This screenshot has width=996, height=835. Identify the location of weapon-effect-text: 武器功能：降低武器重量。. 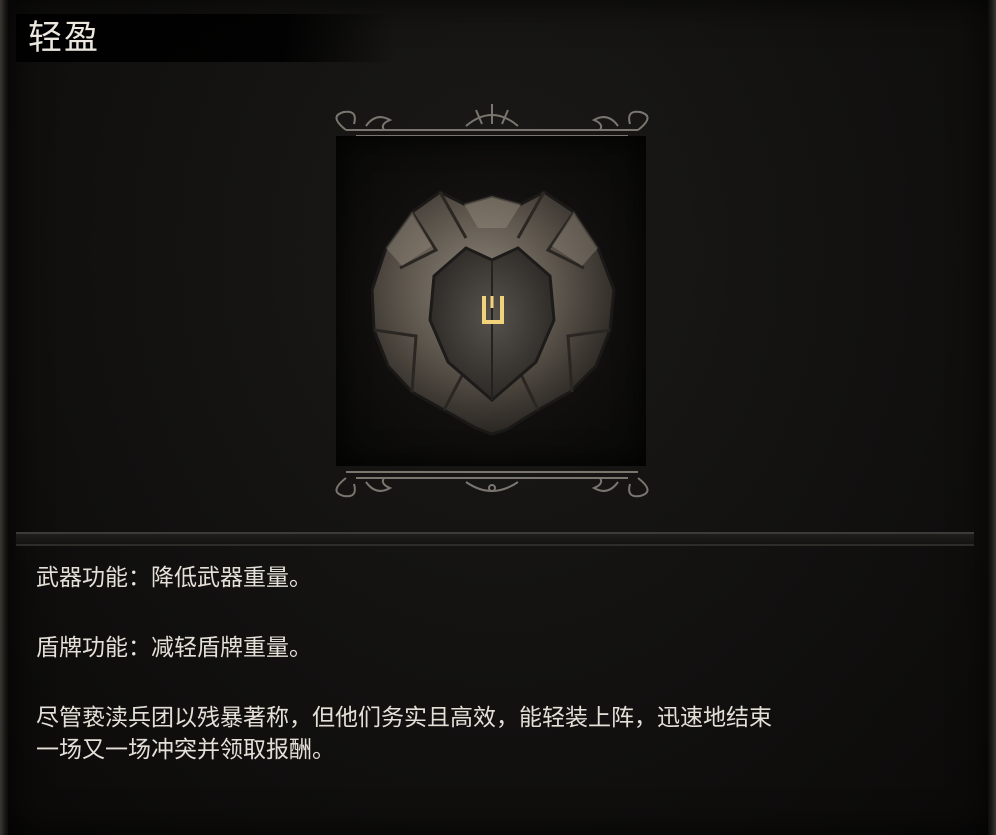
(174, 578).